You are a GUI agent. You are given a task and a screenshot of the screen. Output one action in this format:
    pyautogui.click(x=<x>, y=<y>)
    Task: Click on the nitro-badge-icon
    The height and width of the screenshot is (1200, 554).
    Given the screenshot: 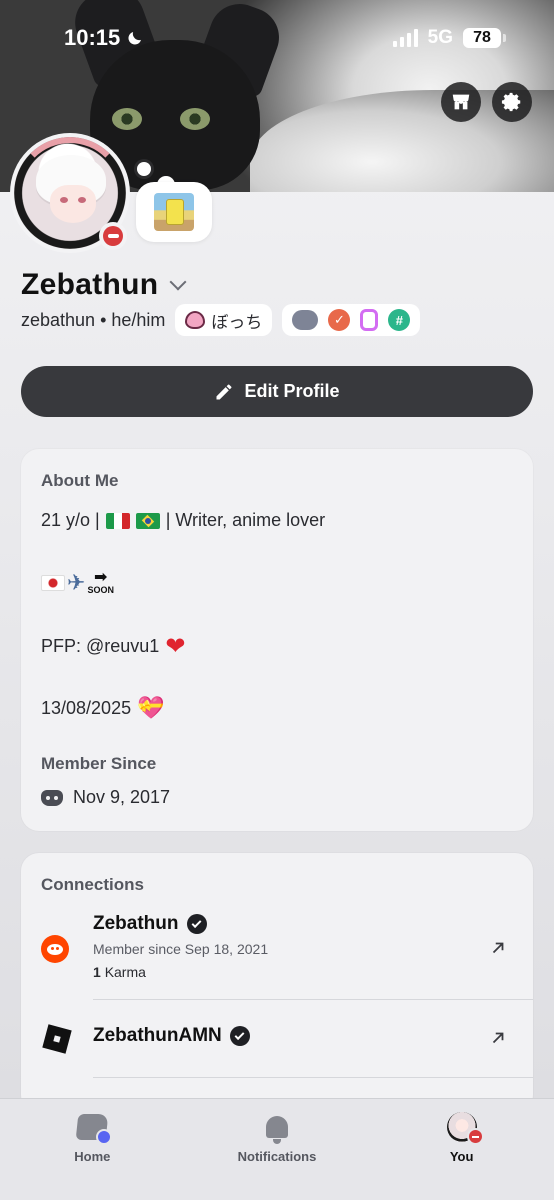 What is the action you would take?
    pyautogui.click(x=305, y=320)
    